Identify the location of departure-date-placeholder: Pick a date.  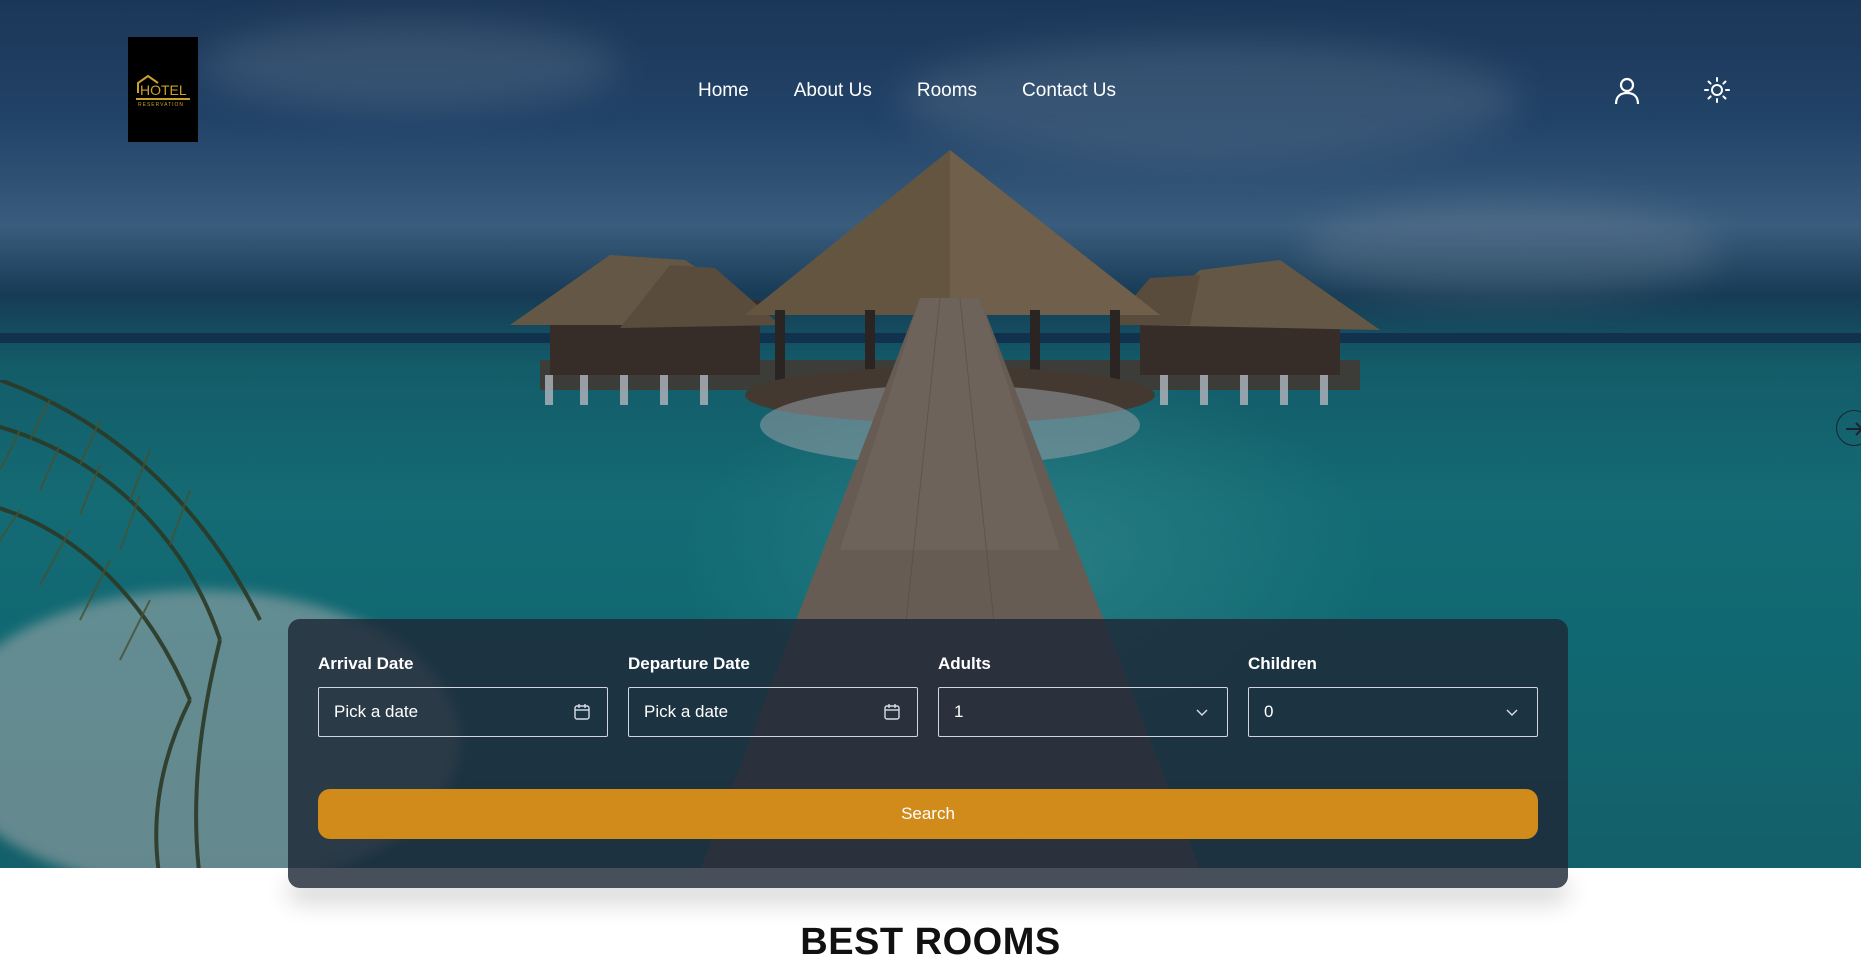
(686, 711).